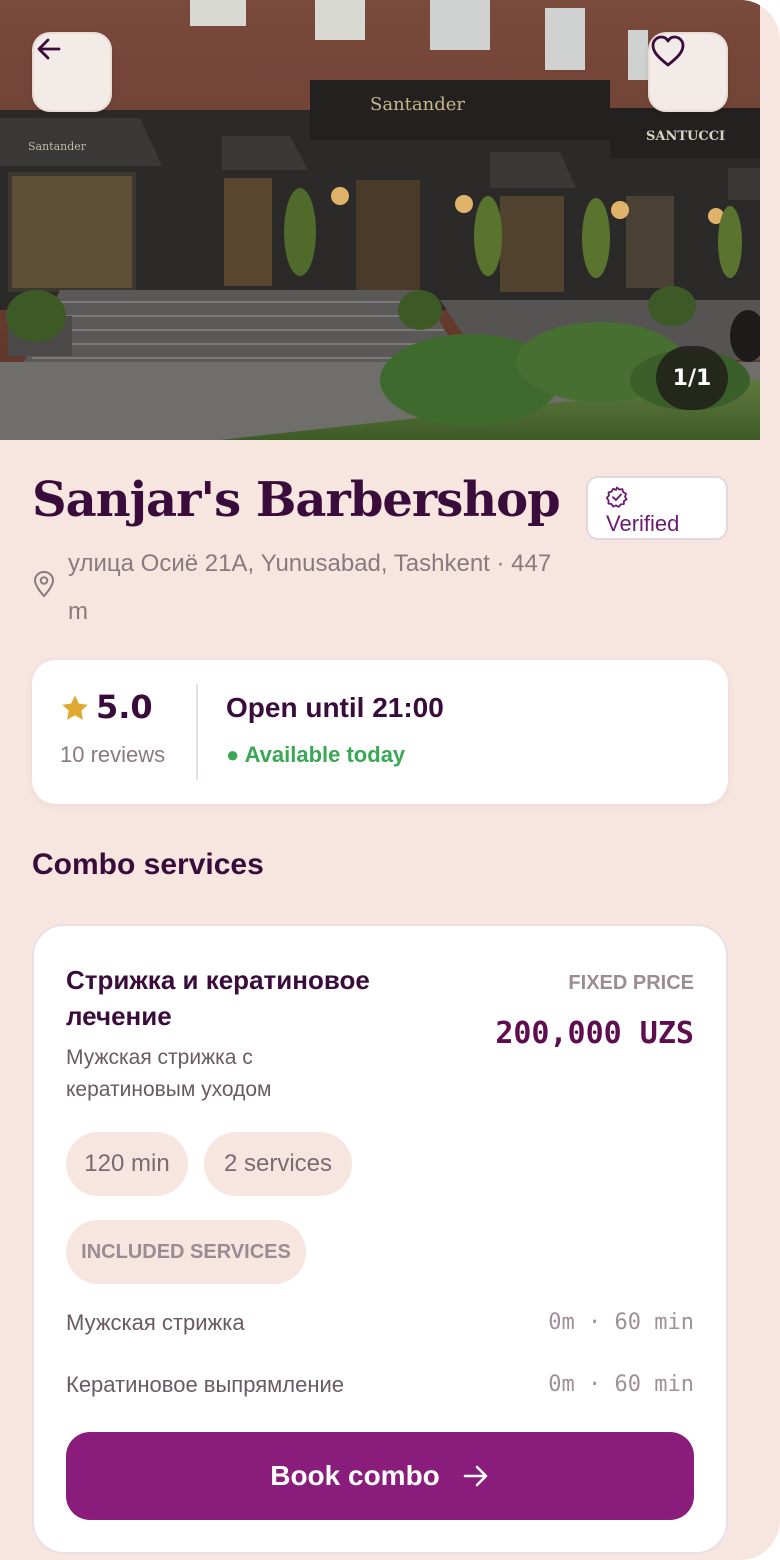 This screenshot has width=780, height=1560. I want to click on heart-icon, so click(668, 51).